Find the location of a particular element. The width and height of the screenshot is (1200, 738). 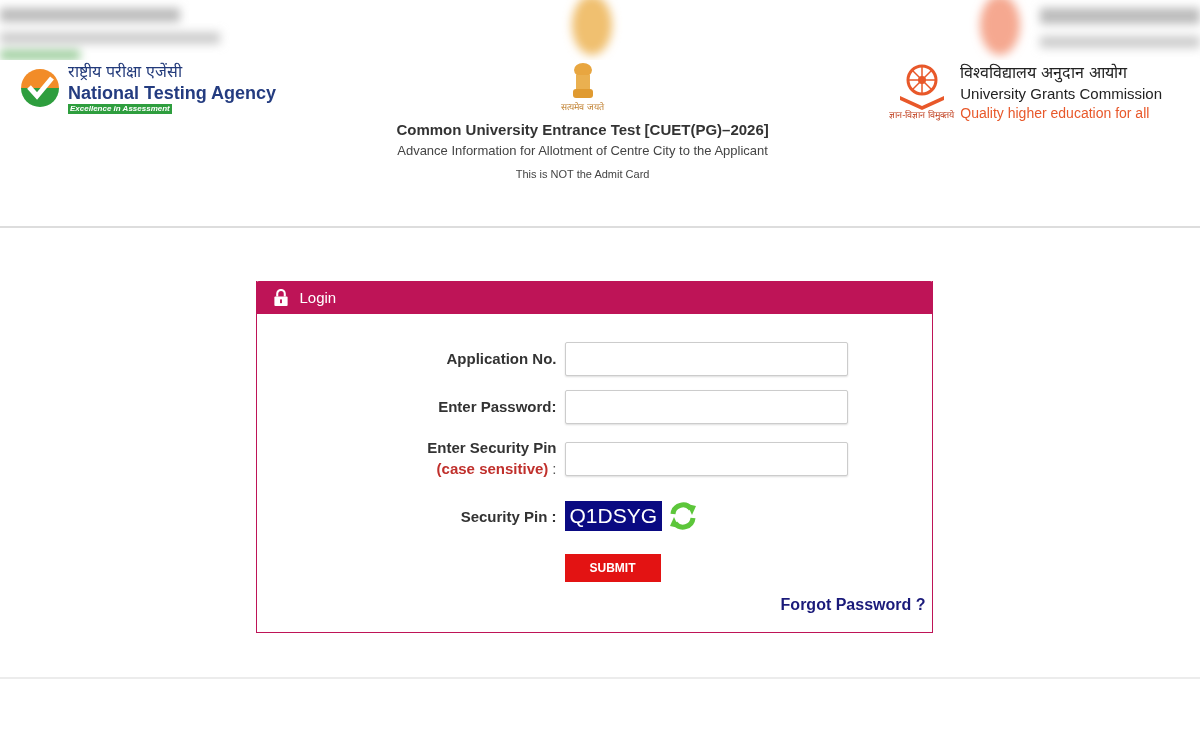

agency-tagline: Excellence in Assessment is located at coordinates (120, 109).